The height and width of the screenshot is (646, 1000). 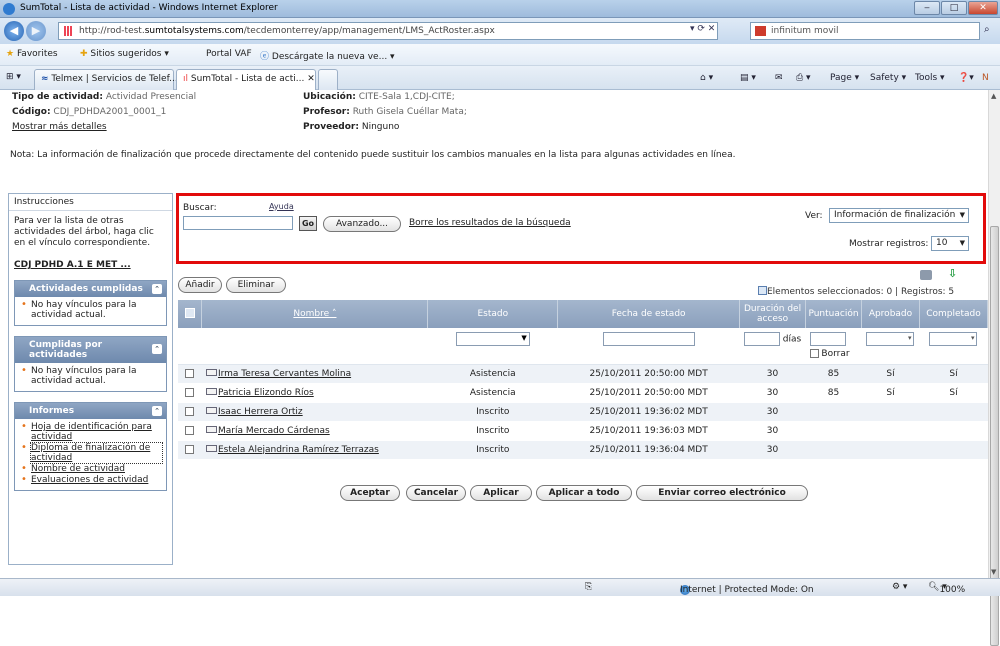 What do you see at coordinates (501, 493) in the screenshot?
I see `apply-button: Aplicar` at bounding box center [501, 493].